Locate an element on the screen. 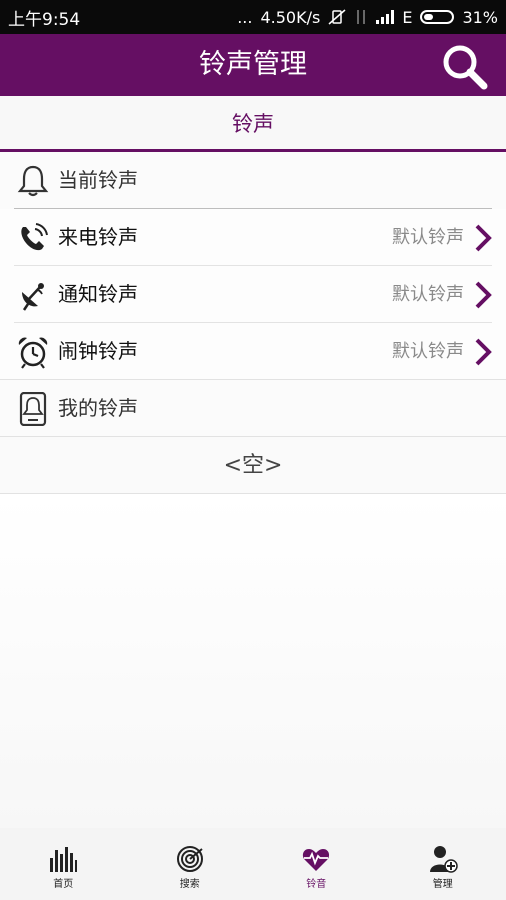 The image size is (506, 900). ringtone-row-alarm: 闹钟铃声 默认铃声 is located at coordinates (253, 351).